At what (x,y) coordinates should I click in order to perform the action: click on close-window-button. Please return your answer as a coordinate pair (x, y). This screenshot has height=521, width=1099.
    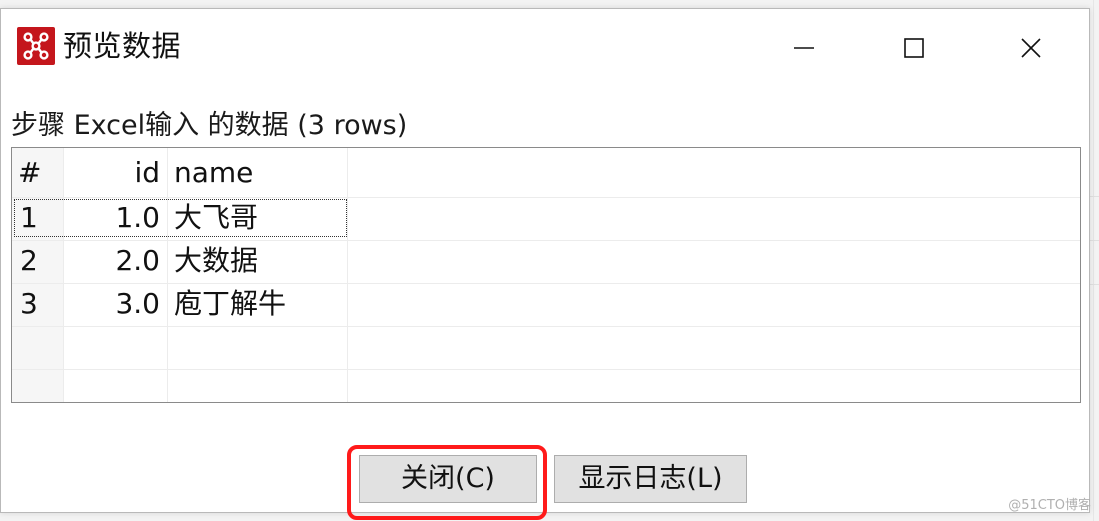
    Looking at the image, I should click on (1031, 49).